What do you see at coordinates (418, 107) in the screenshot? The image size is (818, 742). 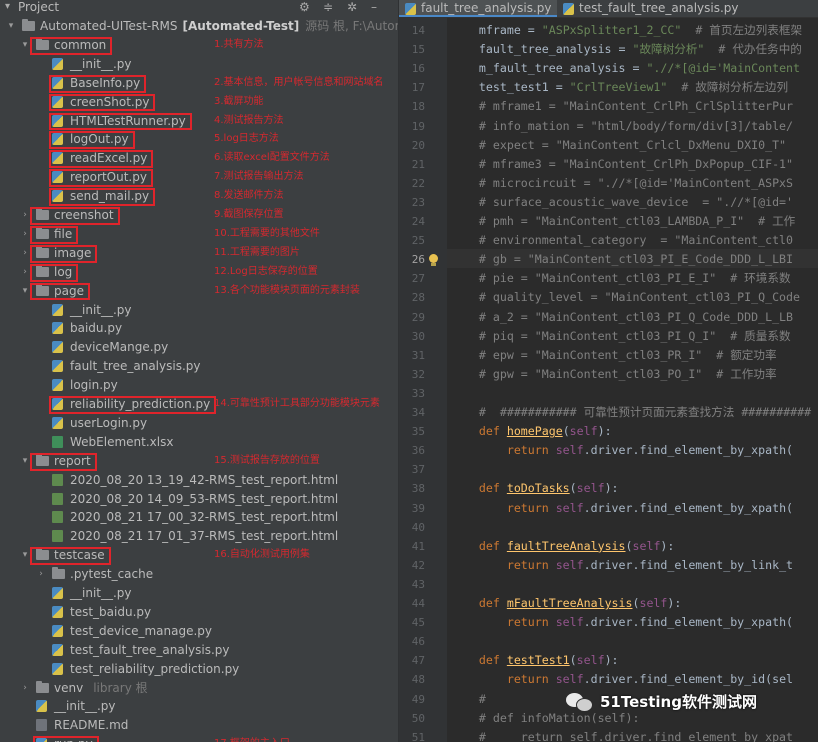 I see `line-number: 18` at bounding box center [418, 107].